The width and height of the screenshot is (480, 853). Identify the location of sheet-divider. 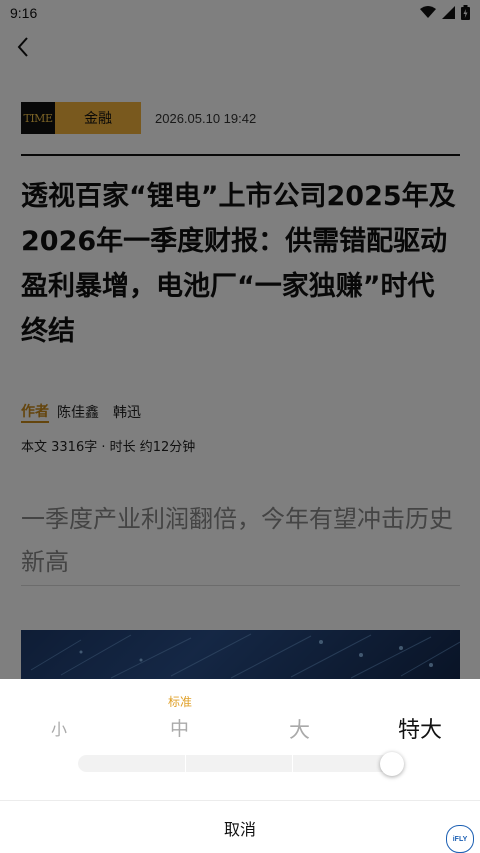
(240, 800).